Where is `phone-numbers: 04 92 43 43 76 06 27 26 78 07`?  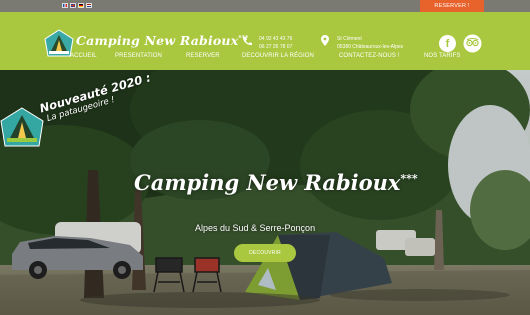
phone-numbers: 04 92 43 43 76 06 27 26 78 07 is located at coordinates (275, 43).